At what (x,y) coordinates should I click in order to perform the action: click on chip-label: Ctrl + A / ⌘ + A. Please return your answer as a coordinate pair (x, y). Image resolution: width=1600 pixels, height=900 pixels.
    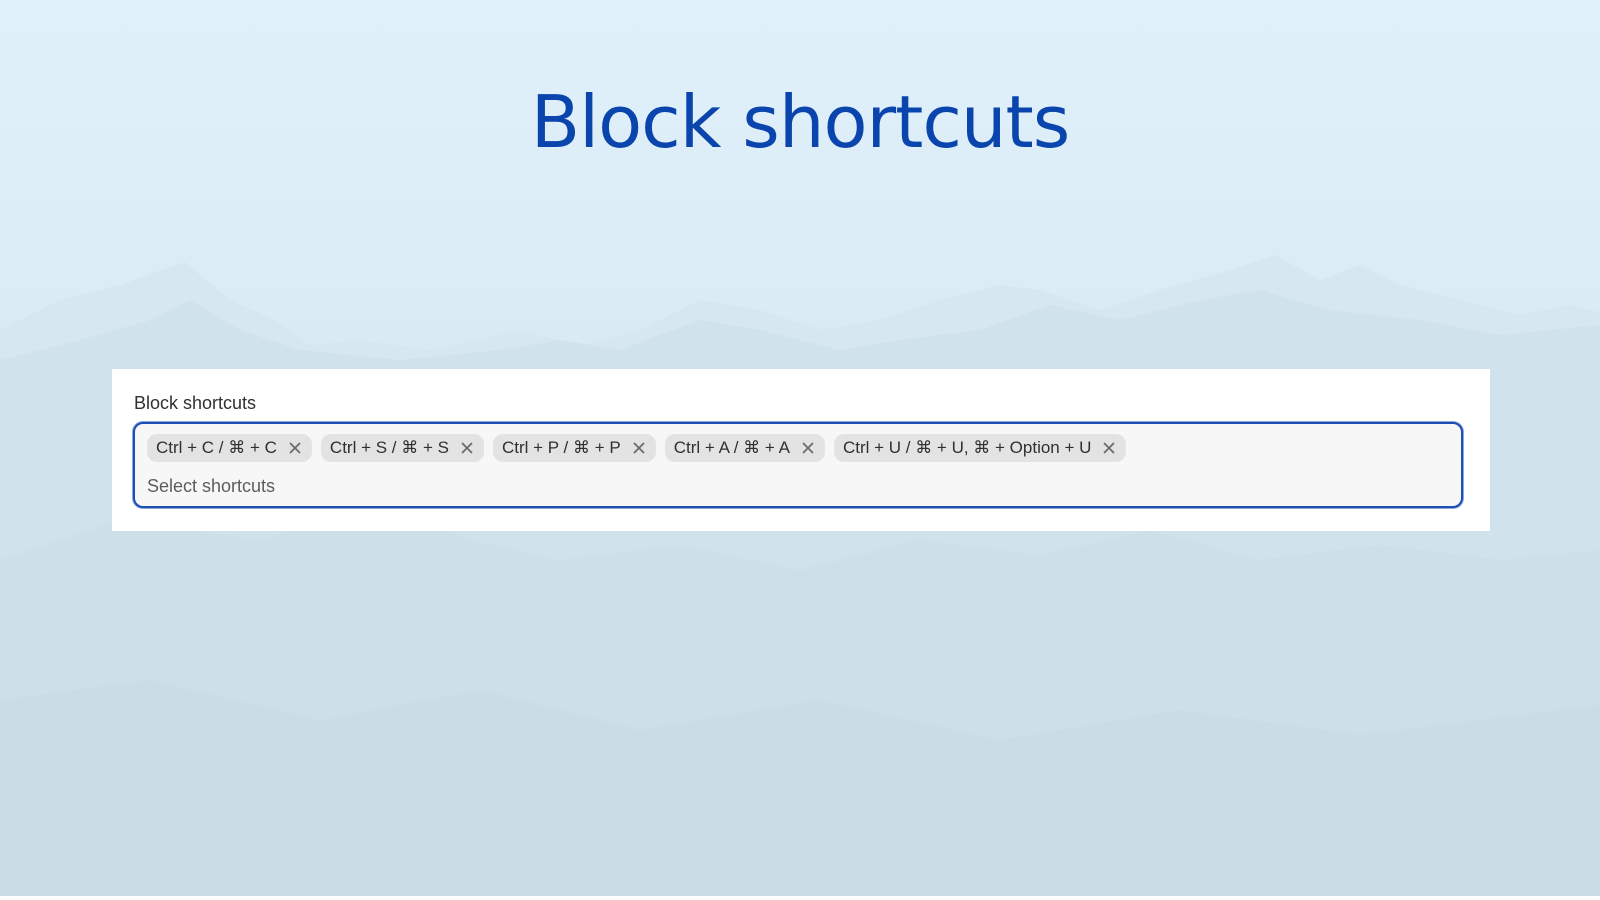
    Looking at the image, I should click on (731, 447).